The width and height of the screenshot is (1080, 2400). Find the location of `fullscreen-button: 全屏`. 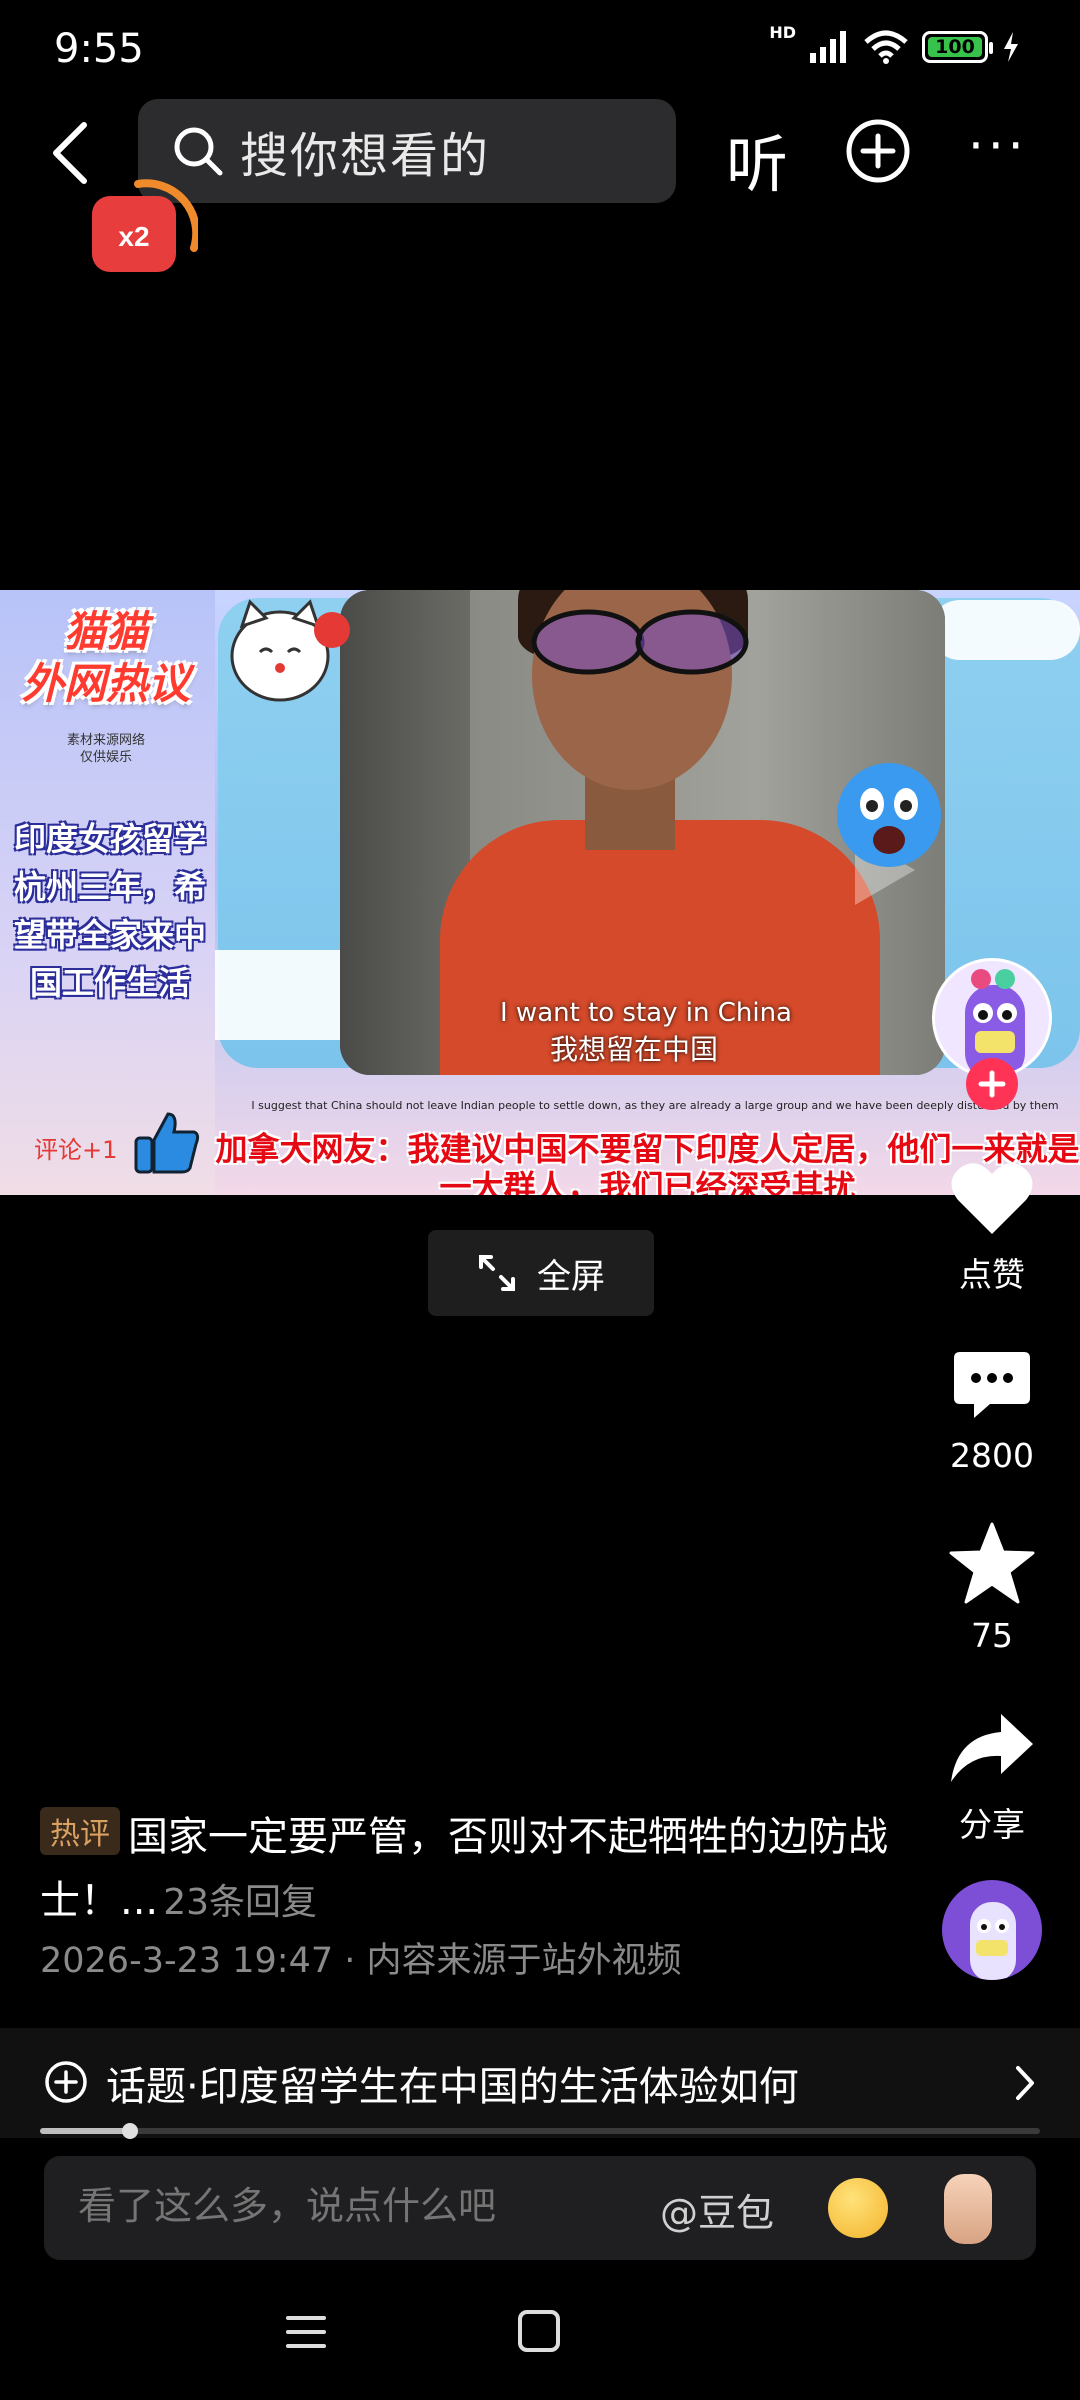

fullscreen-button: 全屏 is located at coordinates (541, 1273).